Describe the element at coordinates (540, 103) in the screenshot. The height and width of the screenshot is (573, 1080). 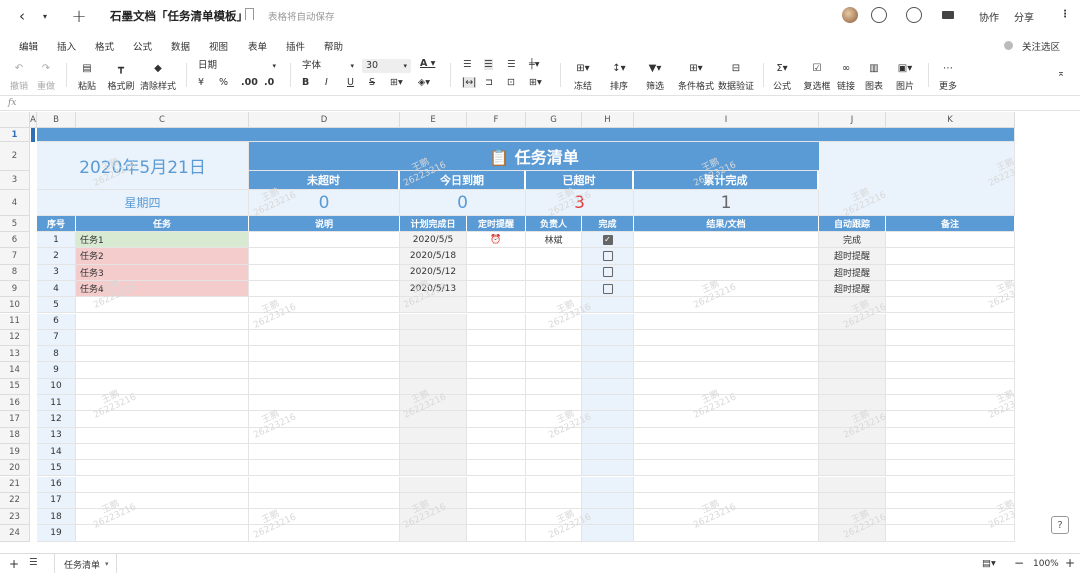
I see `formula-bar: fx` at that location.